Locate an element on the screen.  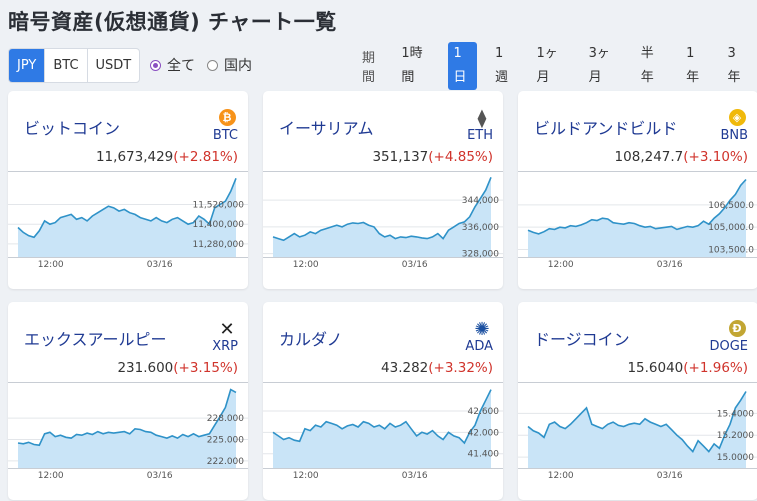
ethereum-icon: ⧫ is located at coordinates (482, 118).